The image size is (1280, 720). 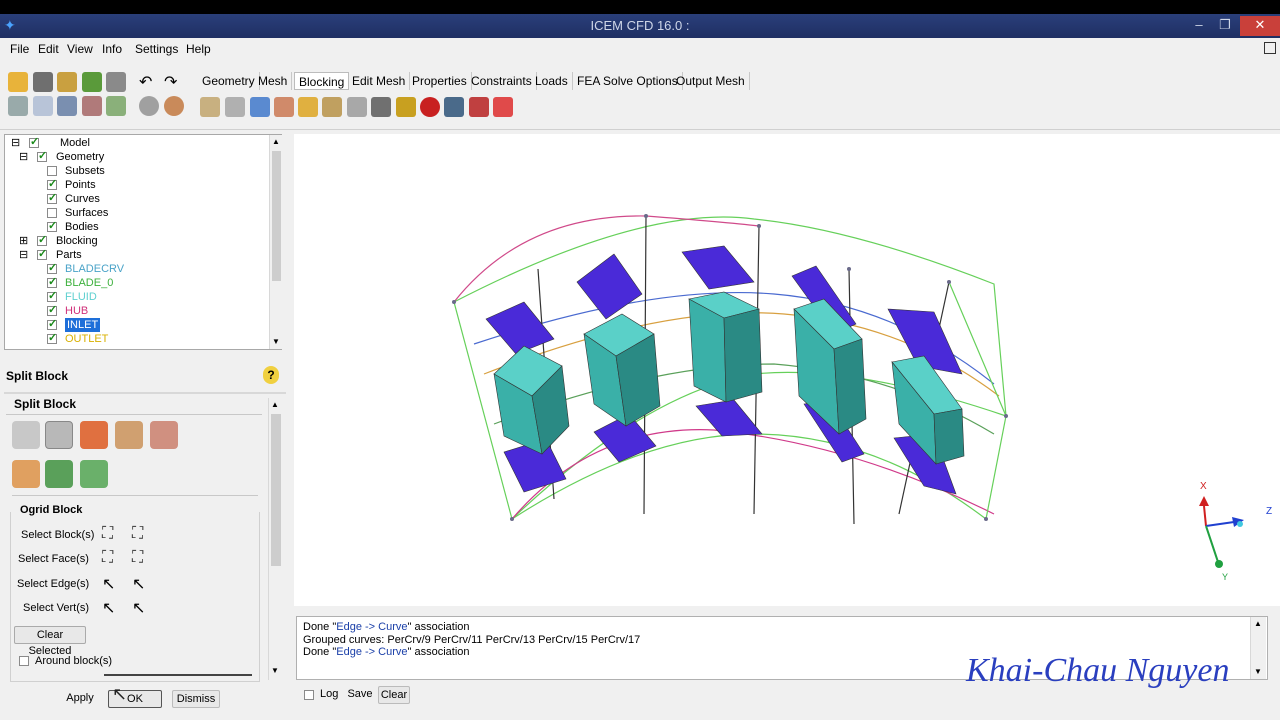 I want to click on tree-parts: Parts, so click(x=69, y=255).